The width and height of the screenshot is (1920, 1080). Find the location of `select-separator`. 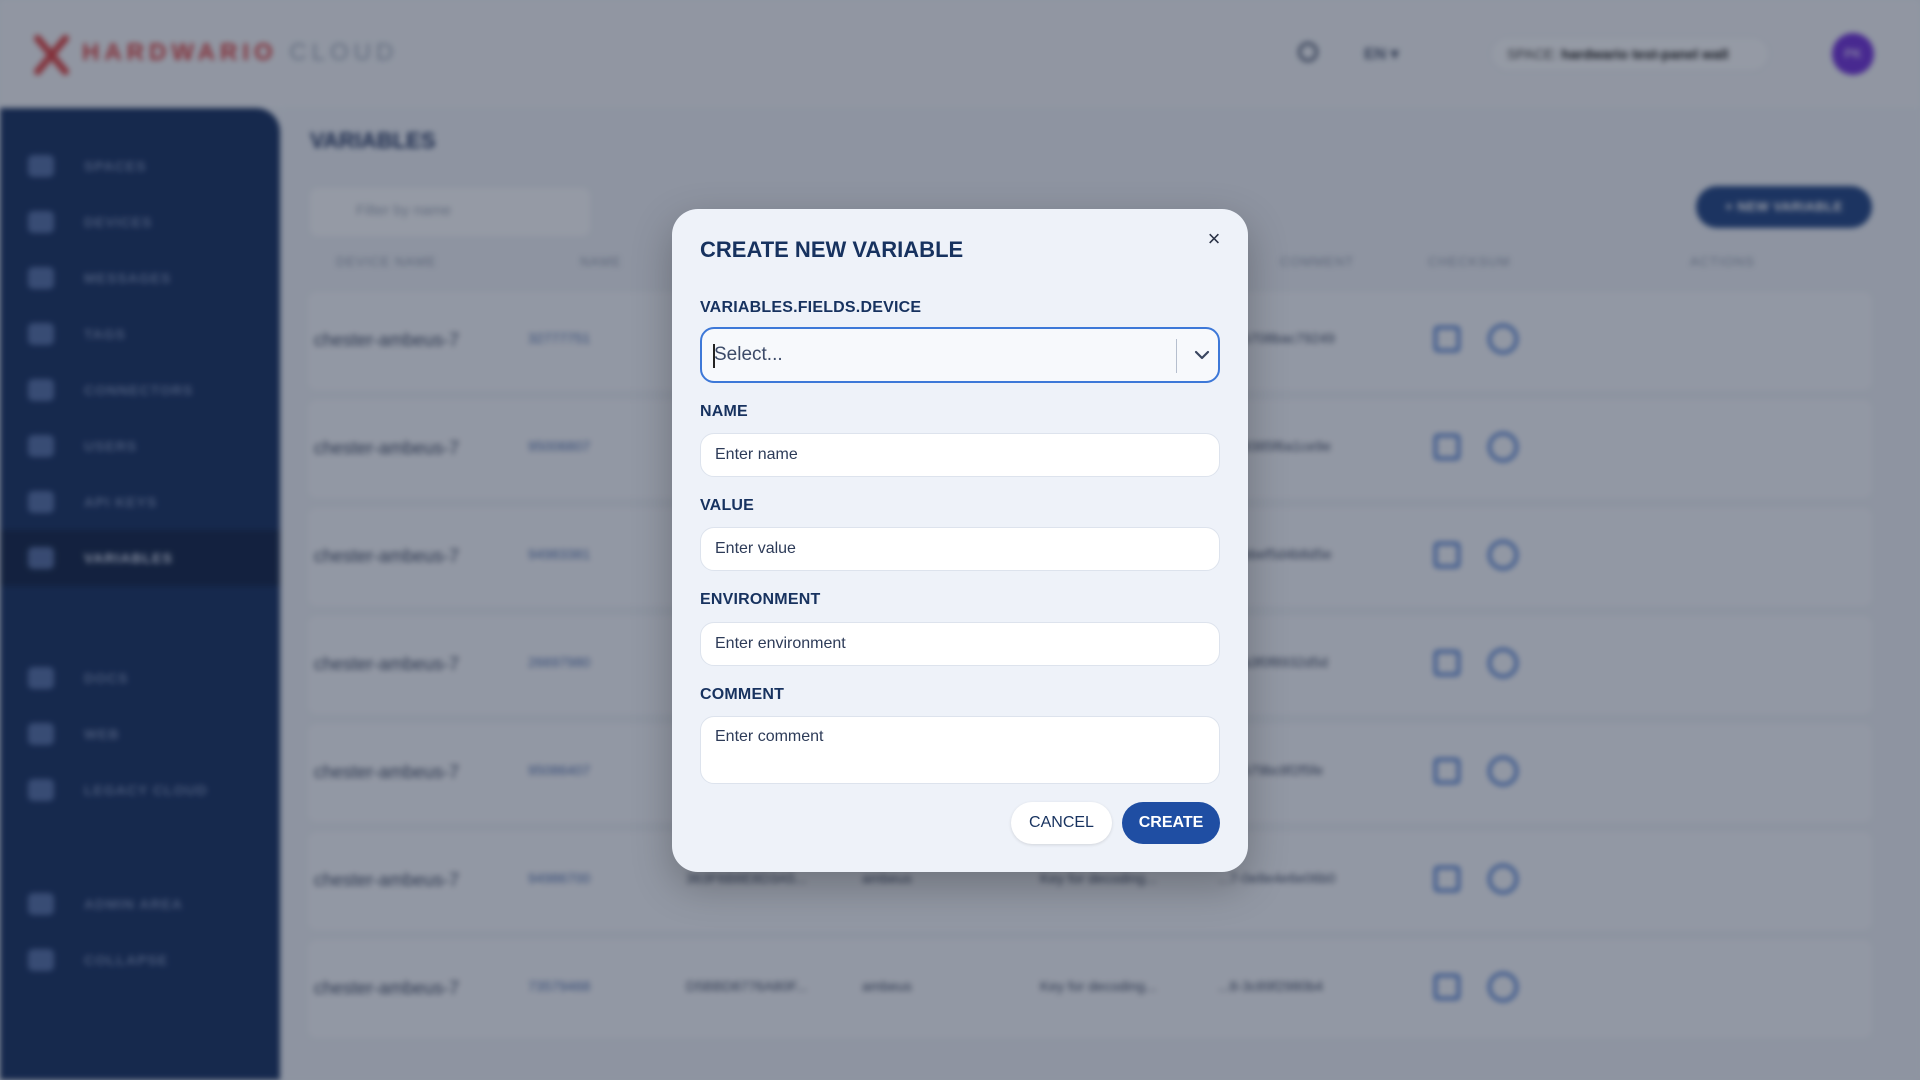

select-separator is located at coordinates (1176, 356).